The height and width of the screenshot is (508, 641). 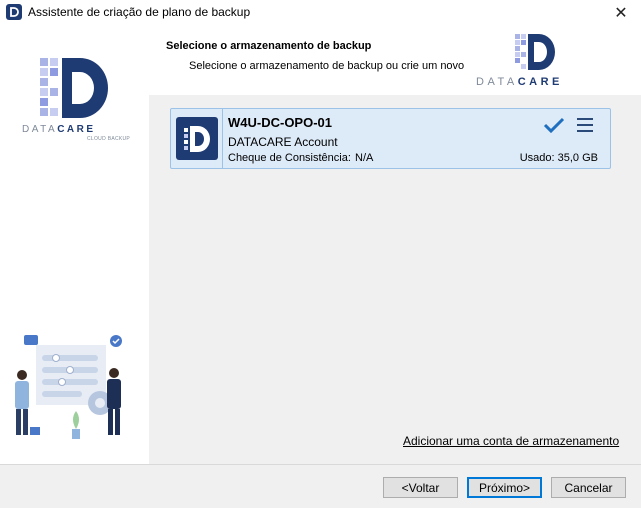 I want to click on left-brand-subtitle: CLOUD BACKUP, so click(x=109, y=139).